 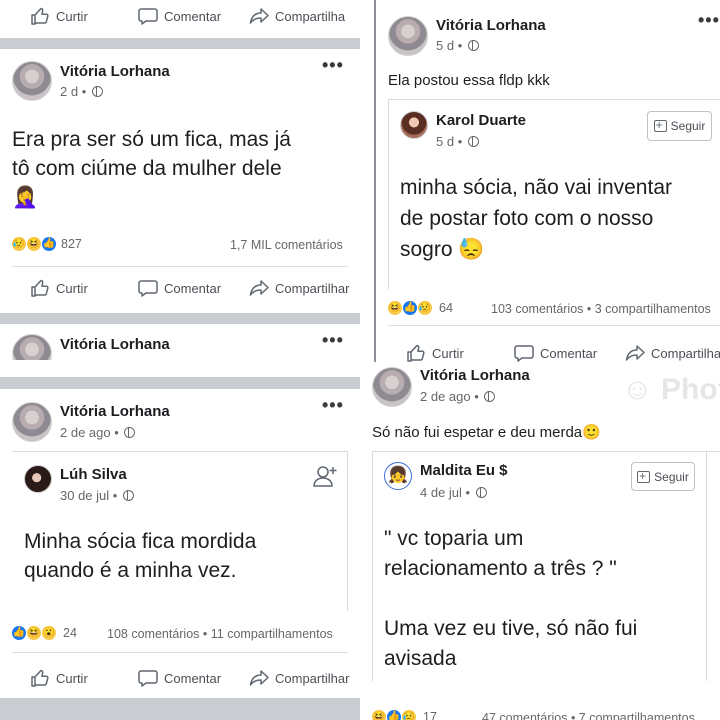 What do you see at coordinates (441, 492) in the screenshot?
I see `shared-time-text: 4 de jul` at bounding box center [441, 492].